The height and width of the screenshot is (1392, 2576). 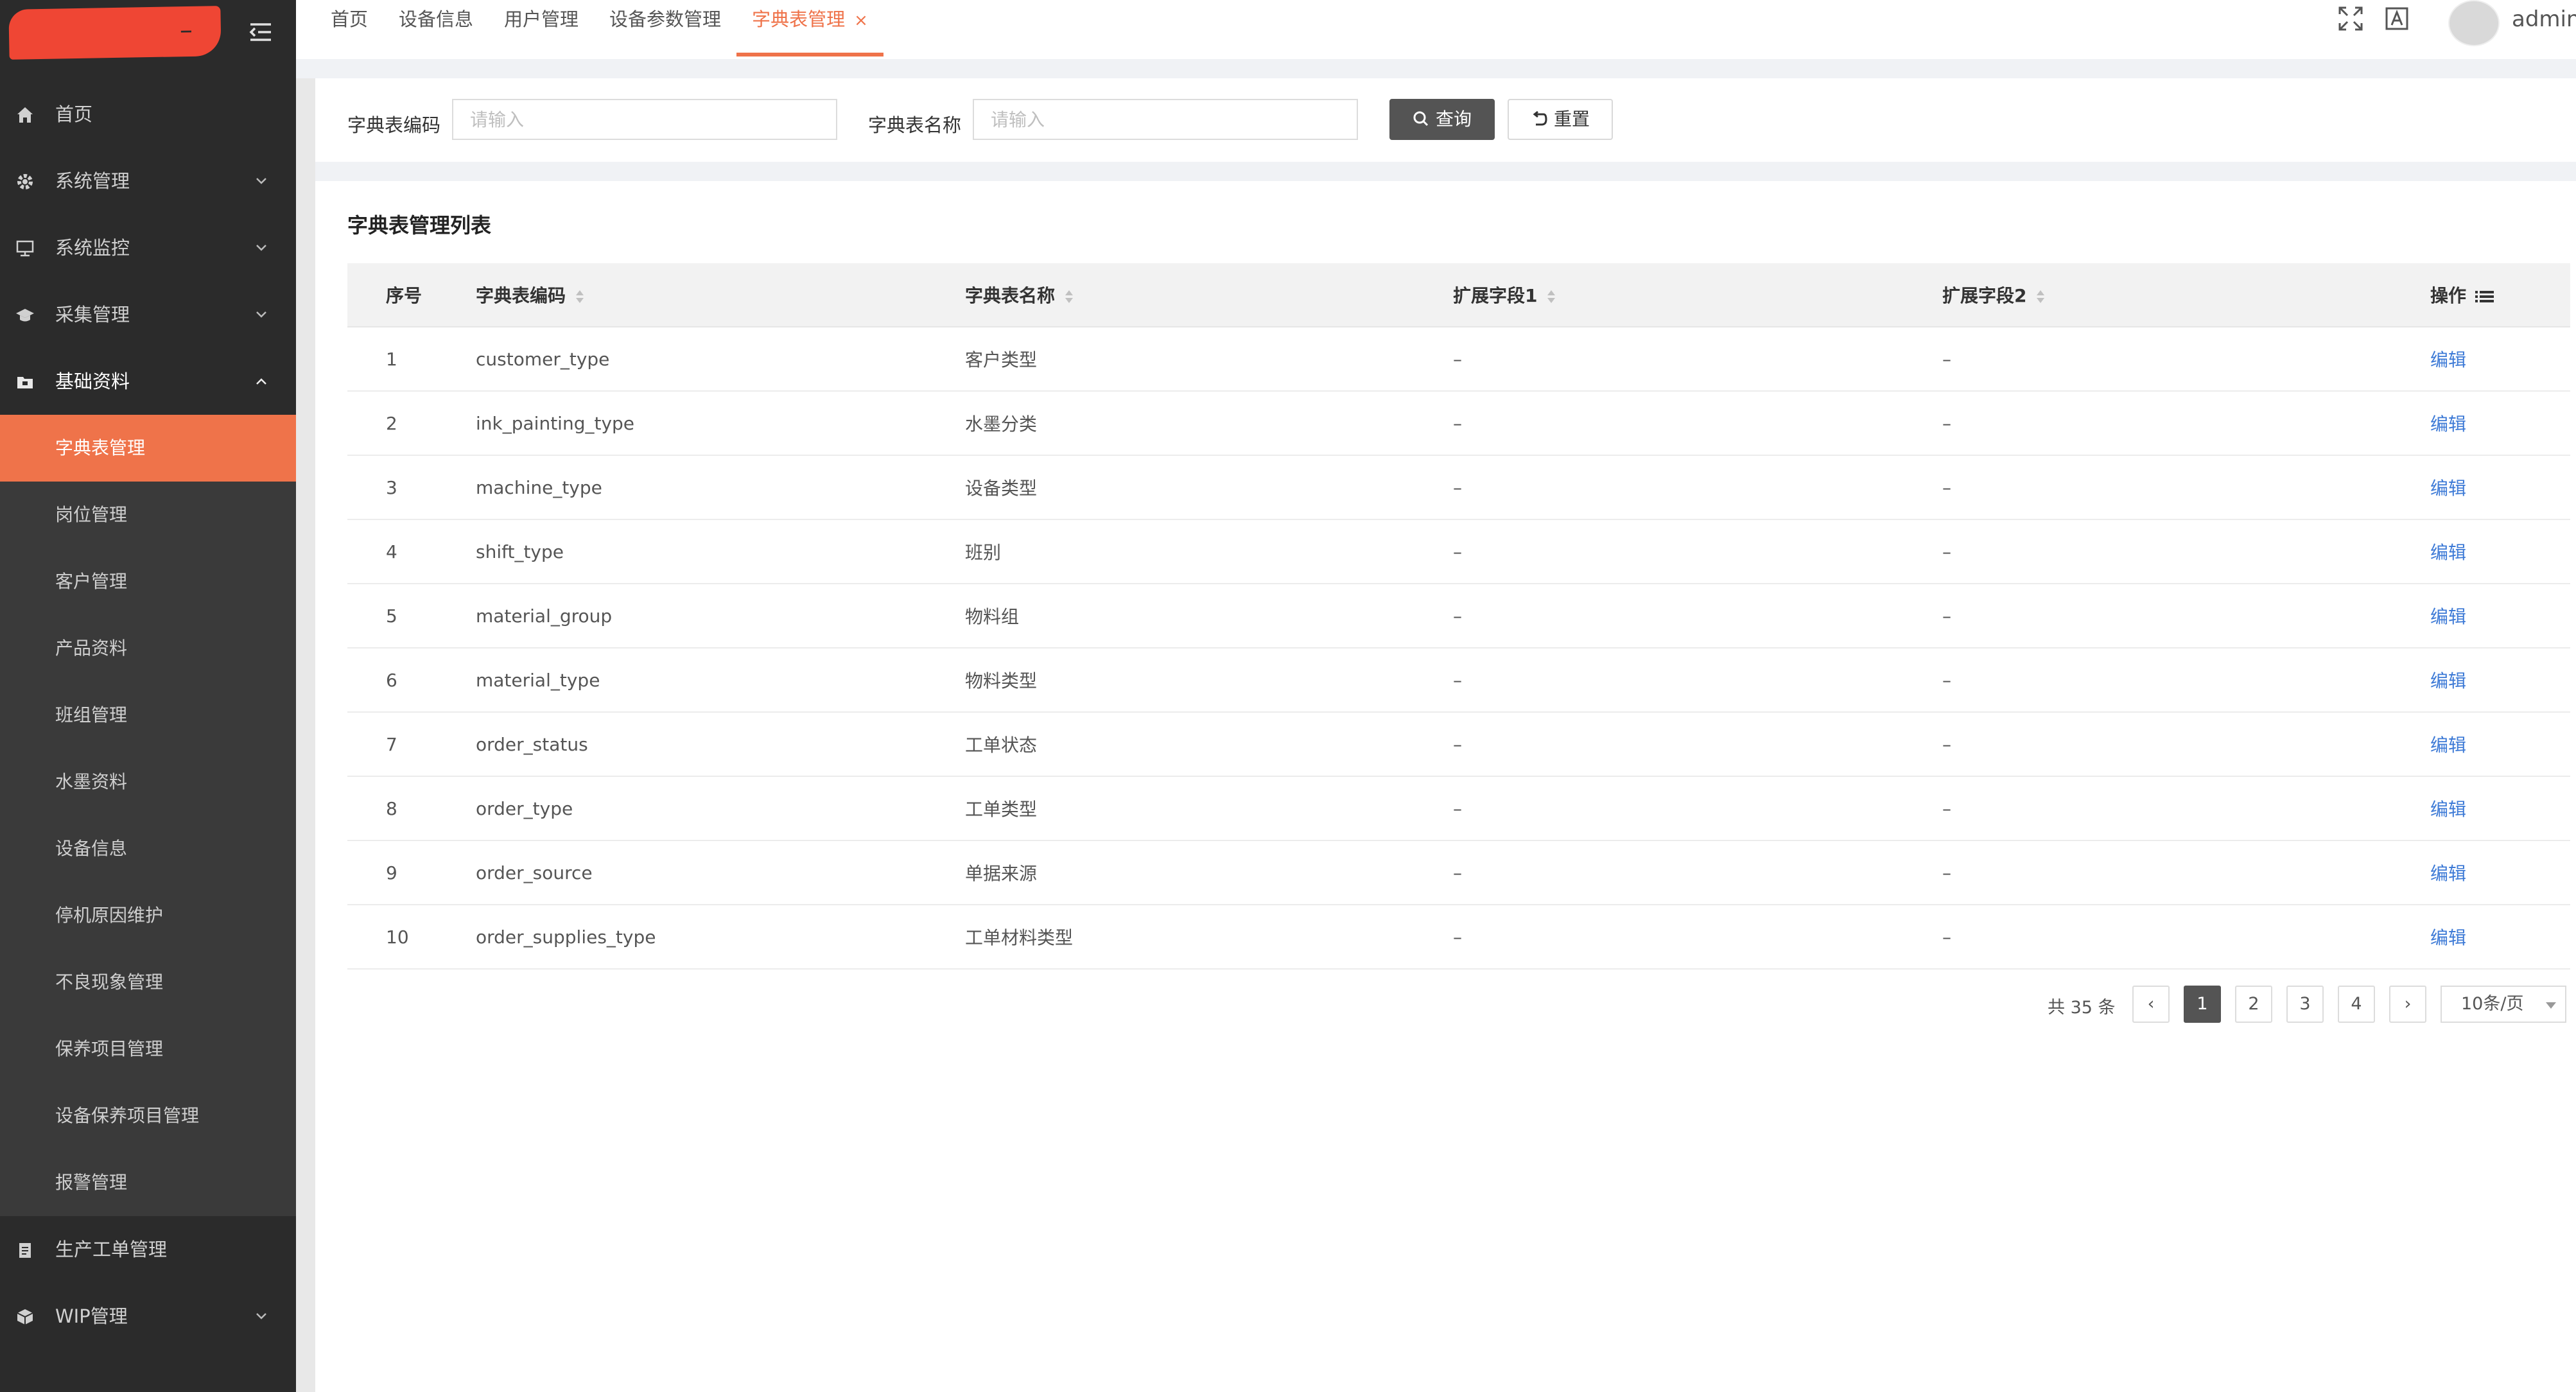 What do you see at coordinates (544, 616) in the screenshot?
I see `cell-code: material_group` at bounding box center [544, 616].